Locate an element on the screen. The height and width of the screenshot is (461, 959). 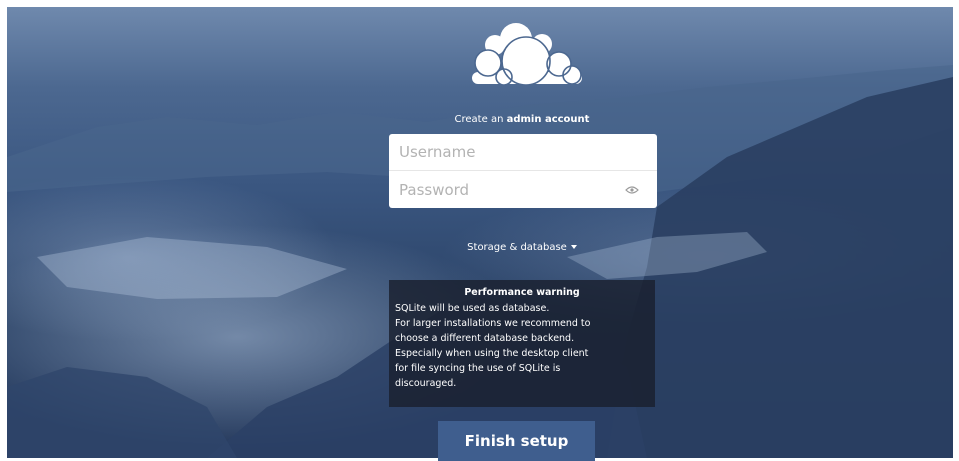
warning-line: For larger installations we recommend to is located at coordinates (493, 323).